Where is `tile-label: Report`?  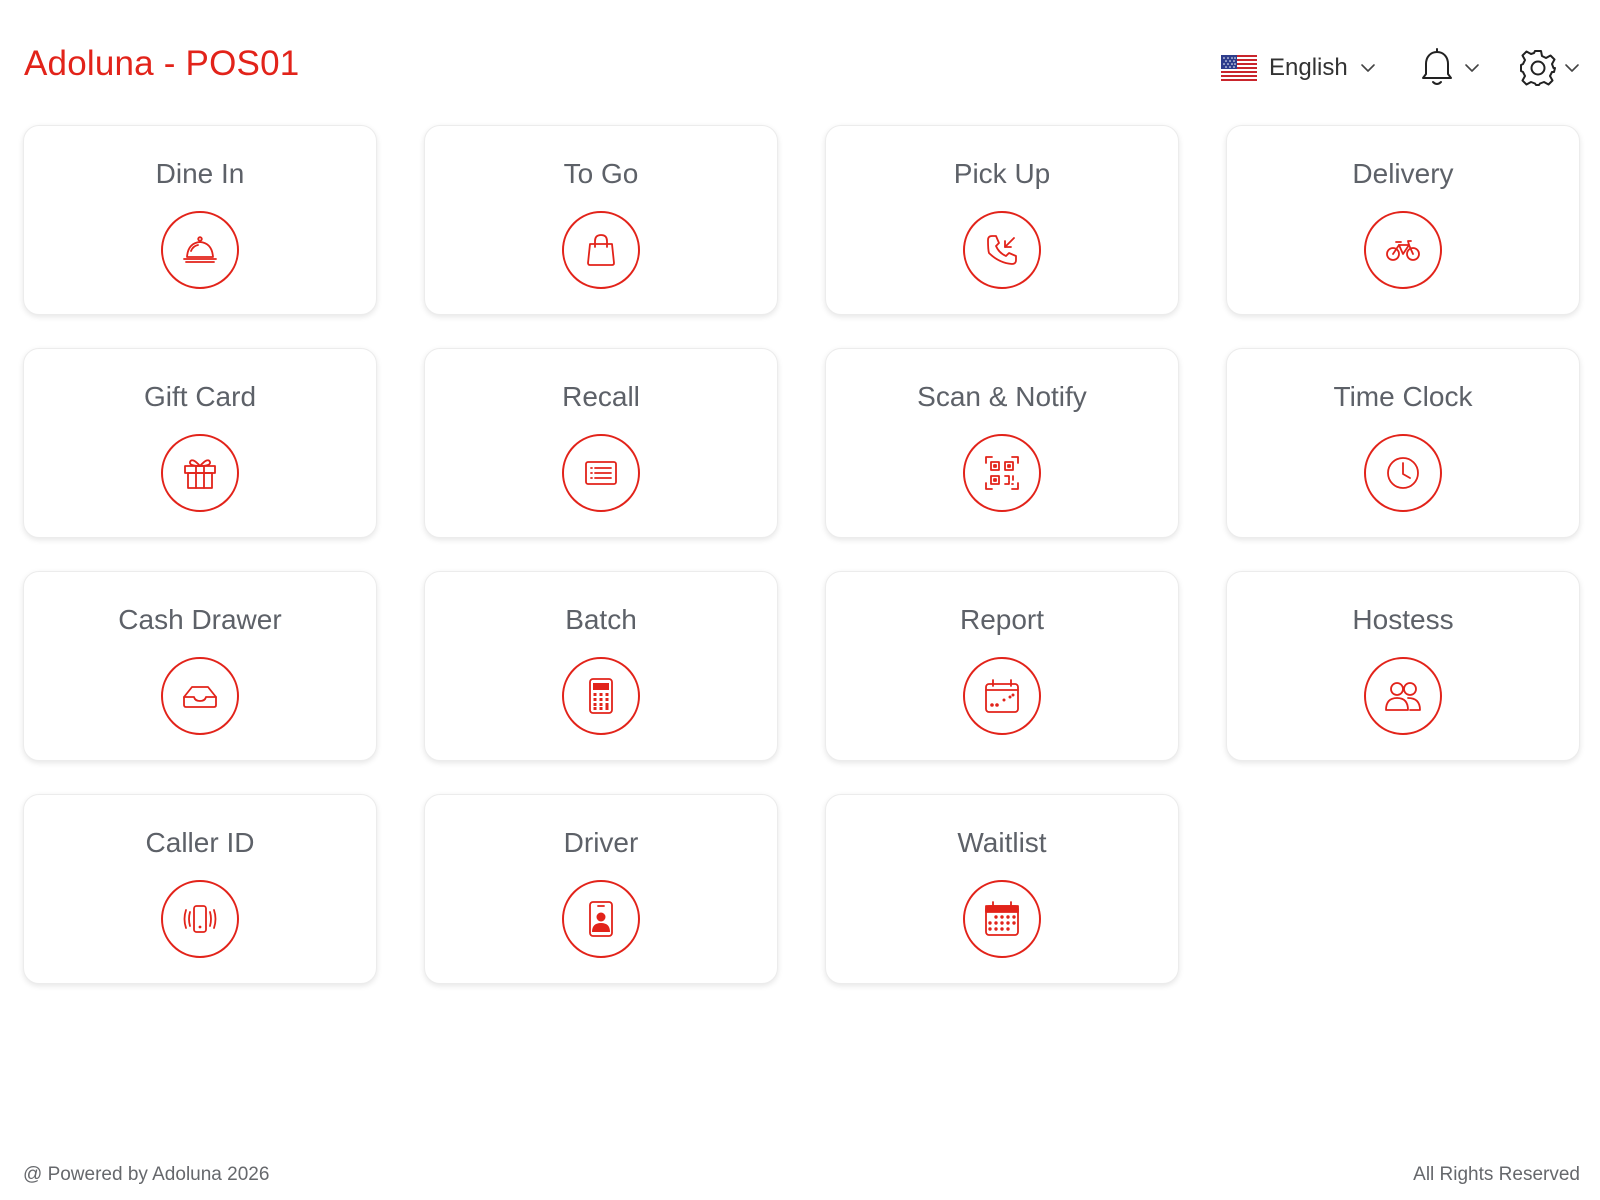
tile-label: Report is located at coordinates (1002, 619).